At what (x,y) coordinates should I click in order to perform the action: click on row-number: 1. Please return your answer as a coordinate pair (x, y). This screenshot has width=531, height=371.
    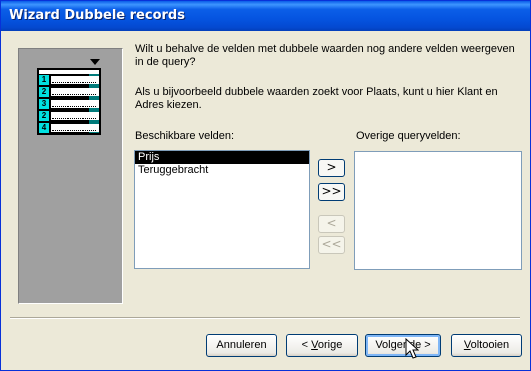
    Looking at the image, I should click on (44, 80).